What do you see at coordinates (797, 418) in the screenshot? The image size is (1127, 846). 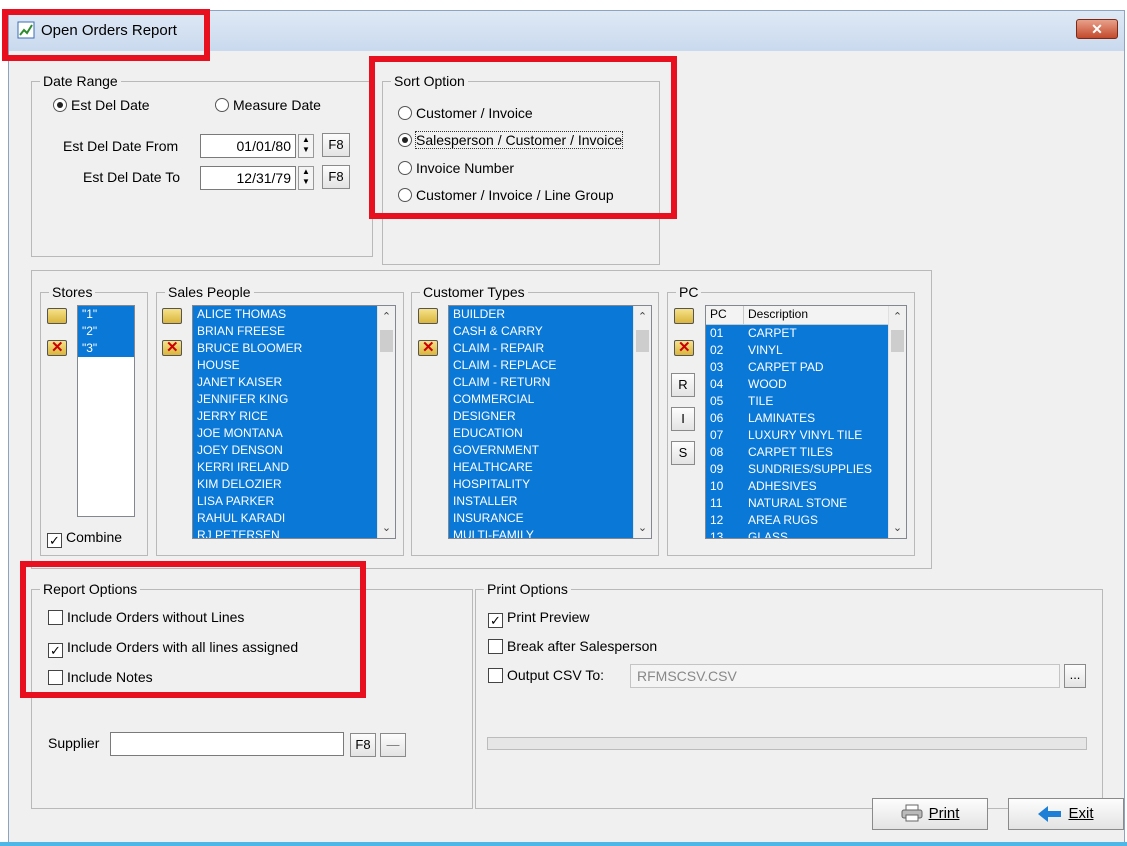 I see `pc-row: 06 LAMINATES` at bounding box center [797, 418].